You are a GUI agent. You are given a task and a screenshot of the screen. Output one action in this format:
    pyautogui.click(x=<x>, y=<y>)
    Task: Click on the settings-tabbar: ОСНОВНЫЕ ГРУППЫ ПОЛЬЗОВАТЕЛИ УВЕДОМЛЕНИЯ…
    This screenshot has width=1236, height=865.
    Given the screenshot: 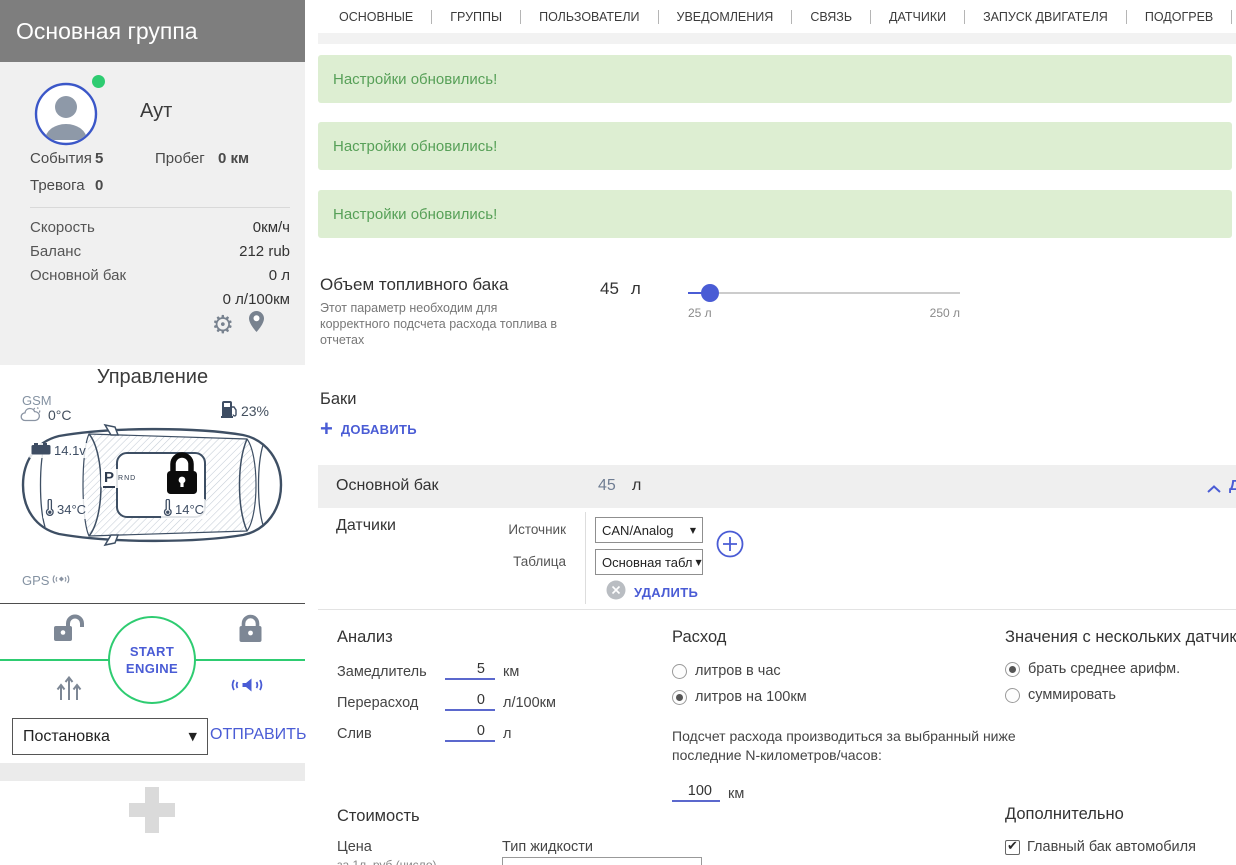 What is the action you would take?
    pyautogui.click(x=777, y=16)
    